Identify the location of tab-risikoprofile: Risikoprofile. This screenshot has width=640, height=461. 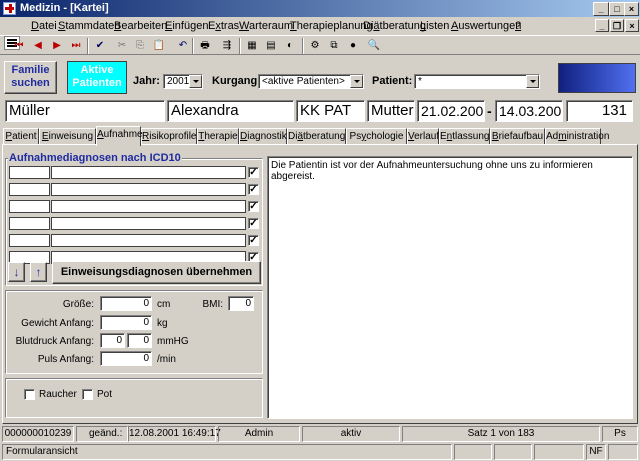
(169, 136).